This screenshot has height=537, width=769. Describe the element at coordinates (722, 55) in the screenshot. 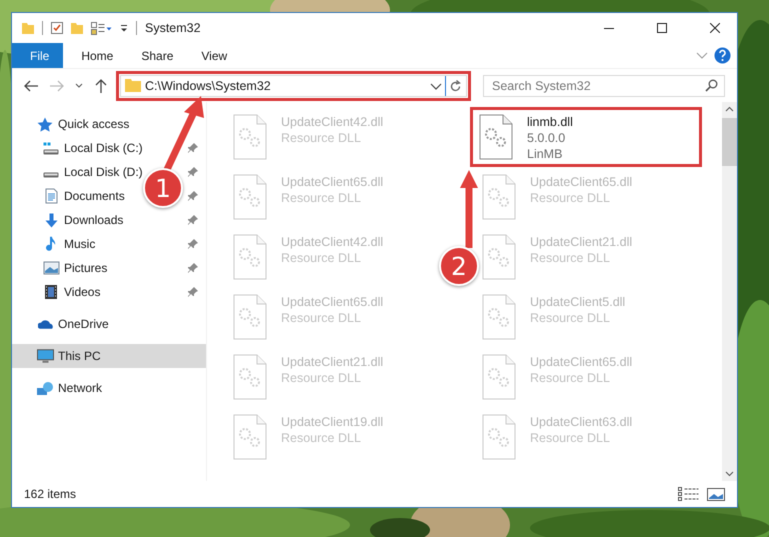

I see `help-icon` at that location.